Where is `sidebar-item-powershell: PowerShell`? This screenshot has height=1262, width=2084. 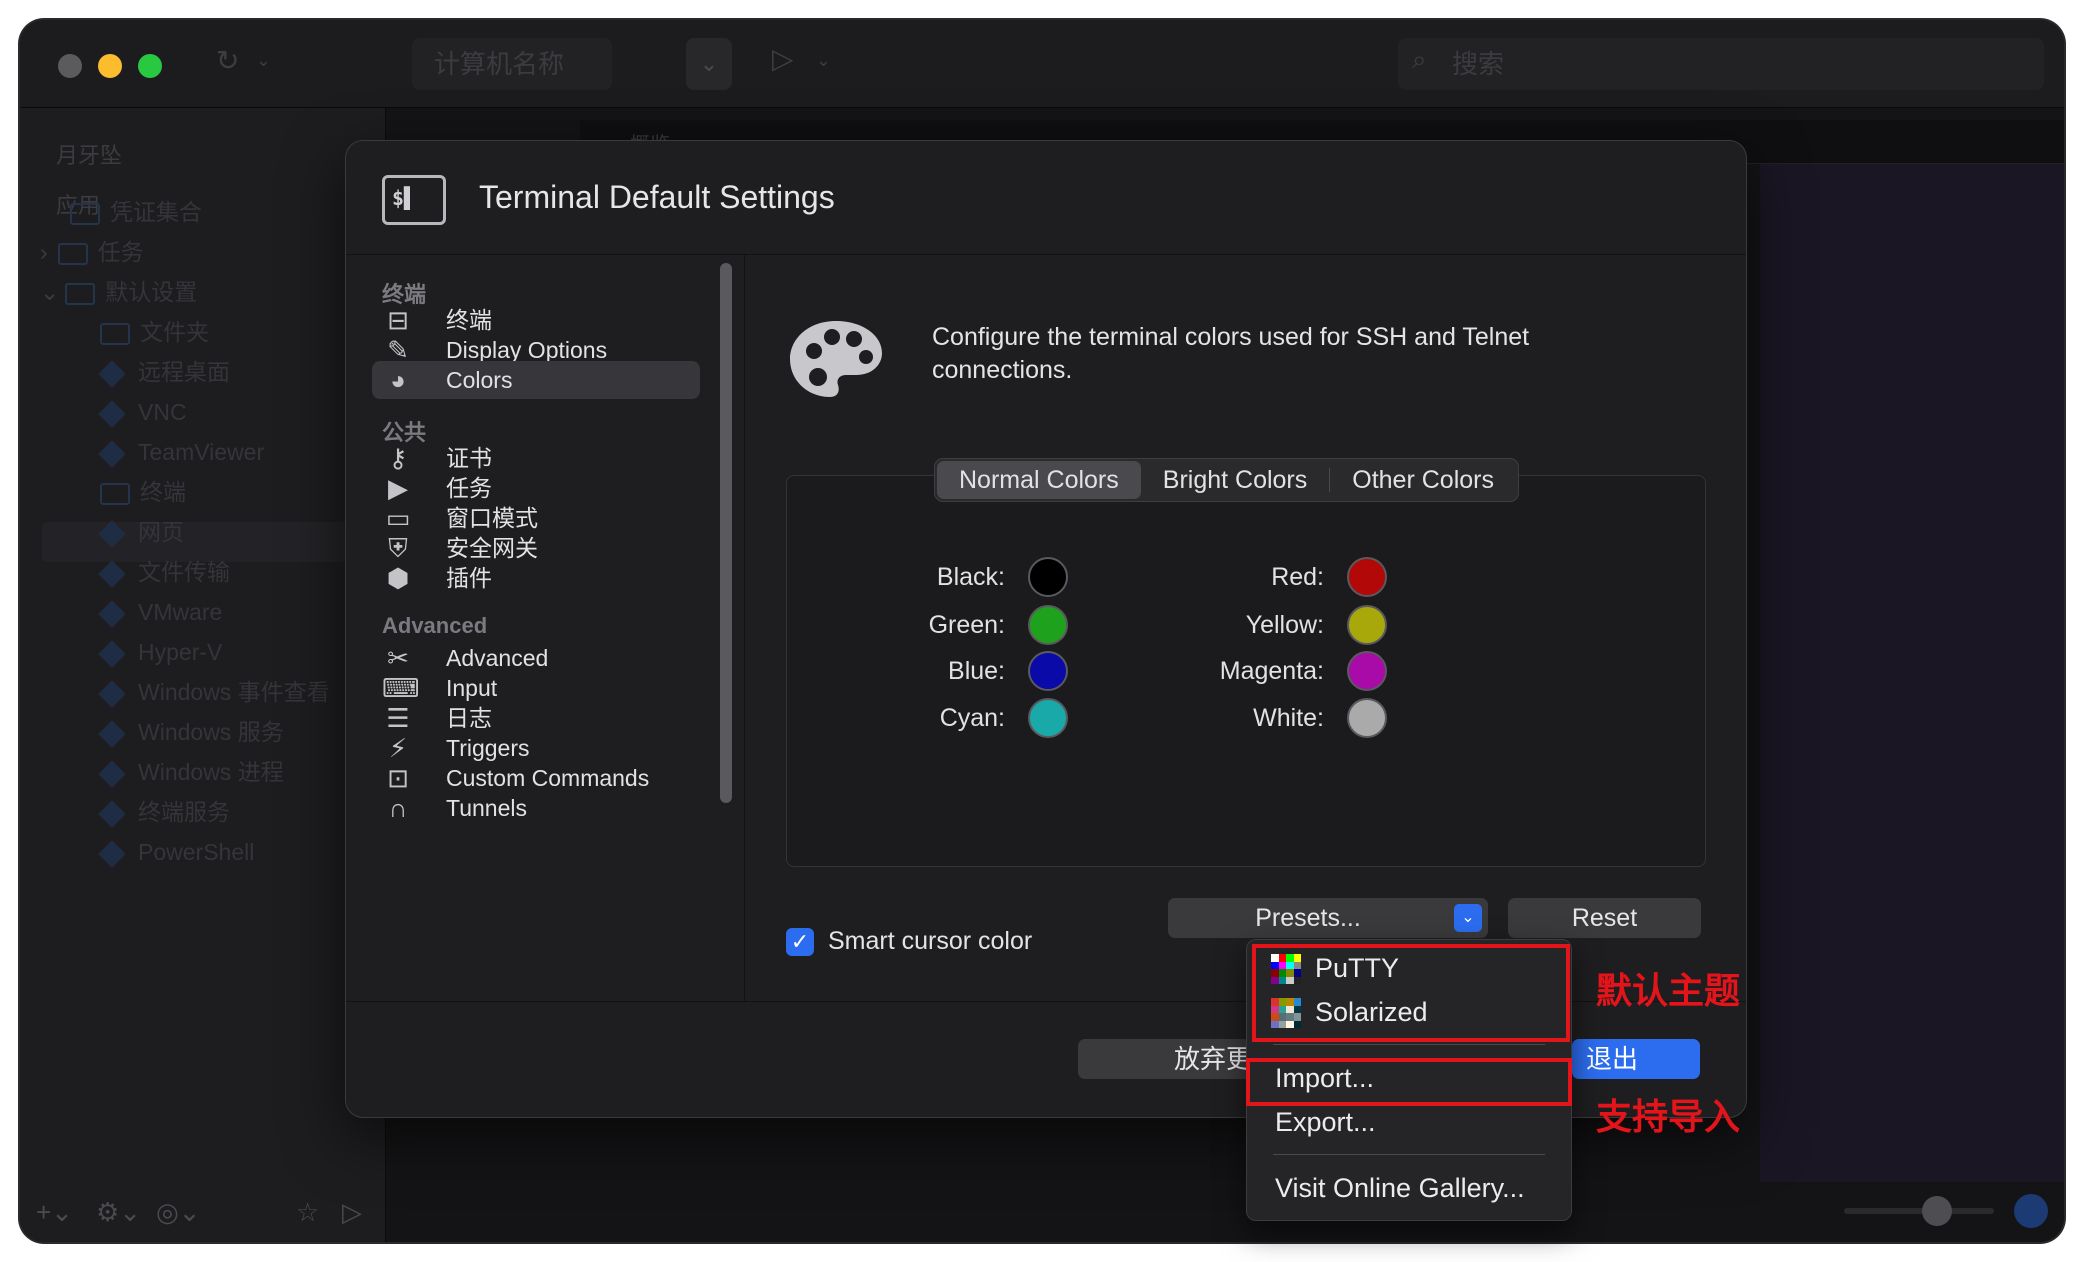
sidebar-item-powershell: PowerShell is located at coordinates (176, 852).